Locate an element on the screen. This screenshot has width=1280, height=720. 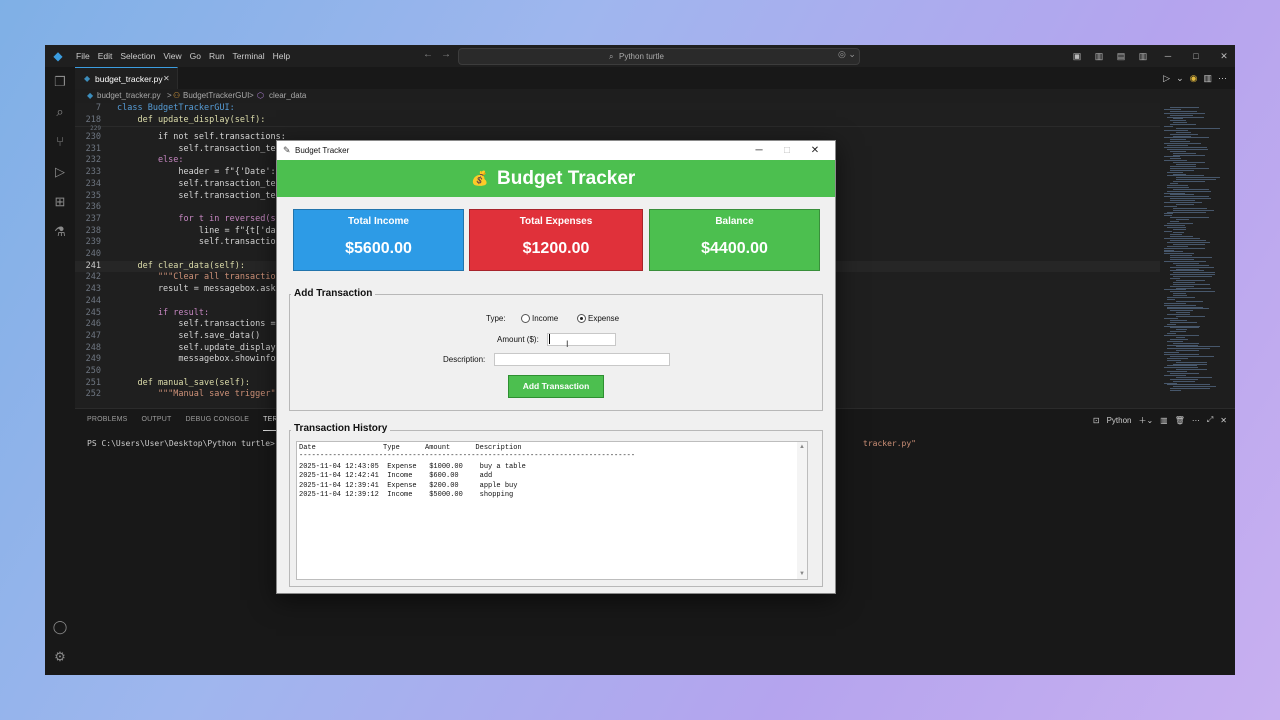
income-radio-label: Income is located at coordinates (545, 318).